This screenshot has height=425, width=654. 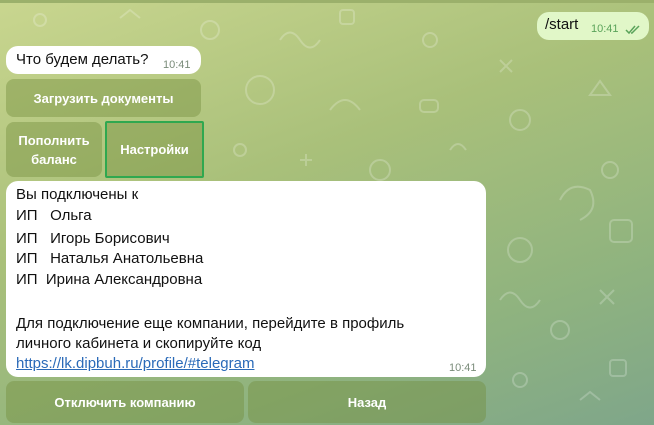 I want to click on company-line-1: ИП Ольга, so click(x=54, y=215).